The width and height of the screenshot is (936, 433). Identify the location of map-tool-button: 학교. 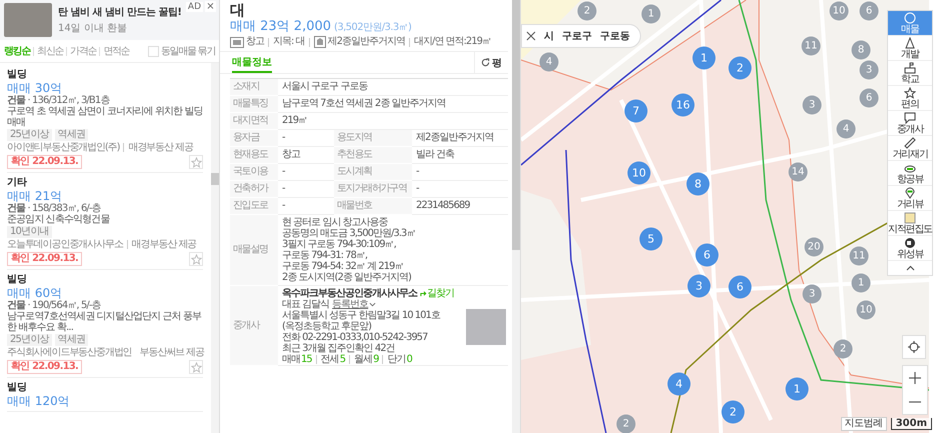
(910, 73).